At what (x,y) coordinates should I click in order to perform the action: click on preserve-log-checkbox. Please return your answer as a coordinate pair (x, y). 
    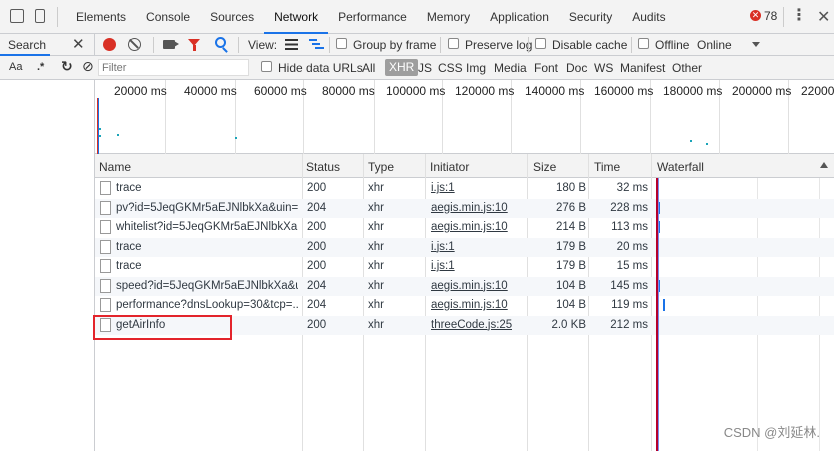
    Looking at the image, I should click on (453, 43).